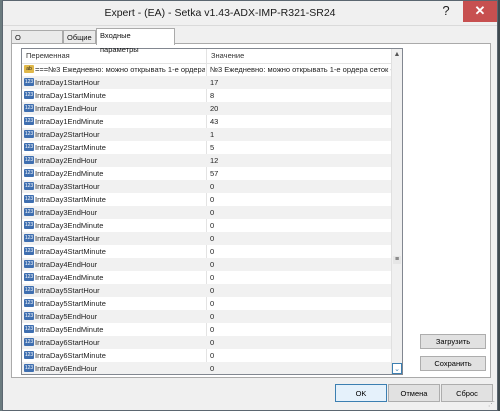  What do you see at coordinates (70, 251) in the screenshot?
I see `parameter-name: IntraDay4StartMinute` at bounding box center [70, 251].